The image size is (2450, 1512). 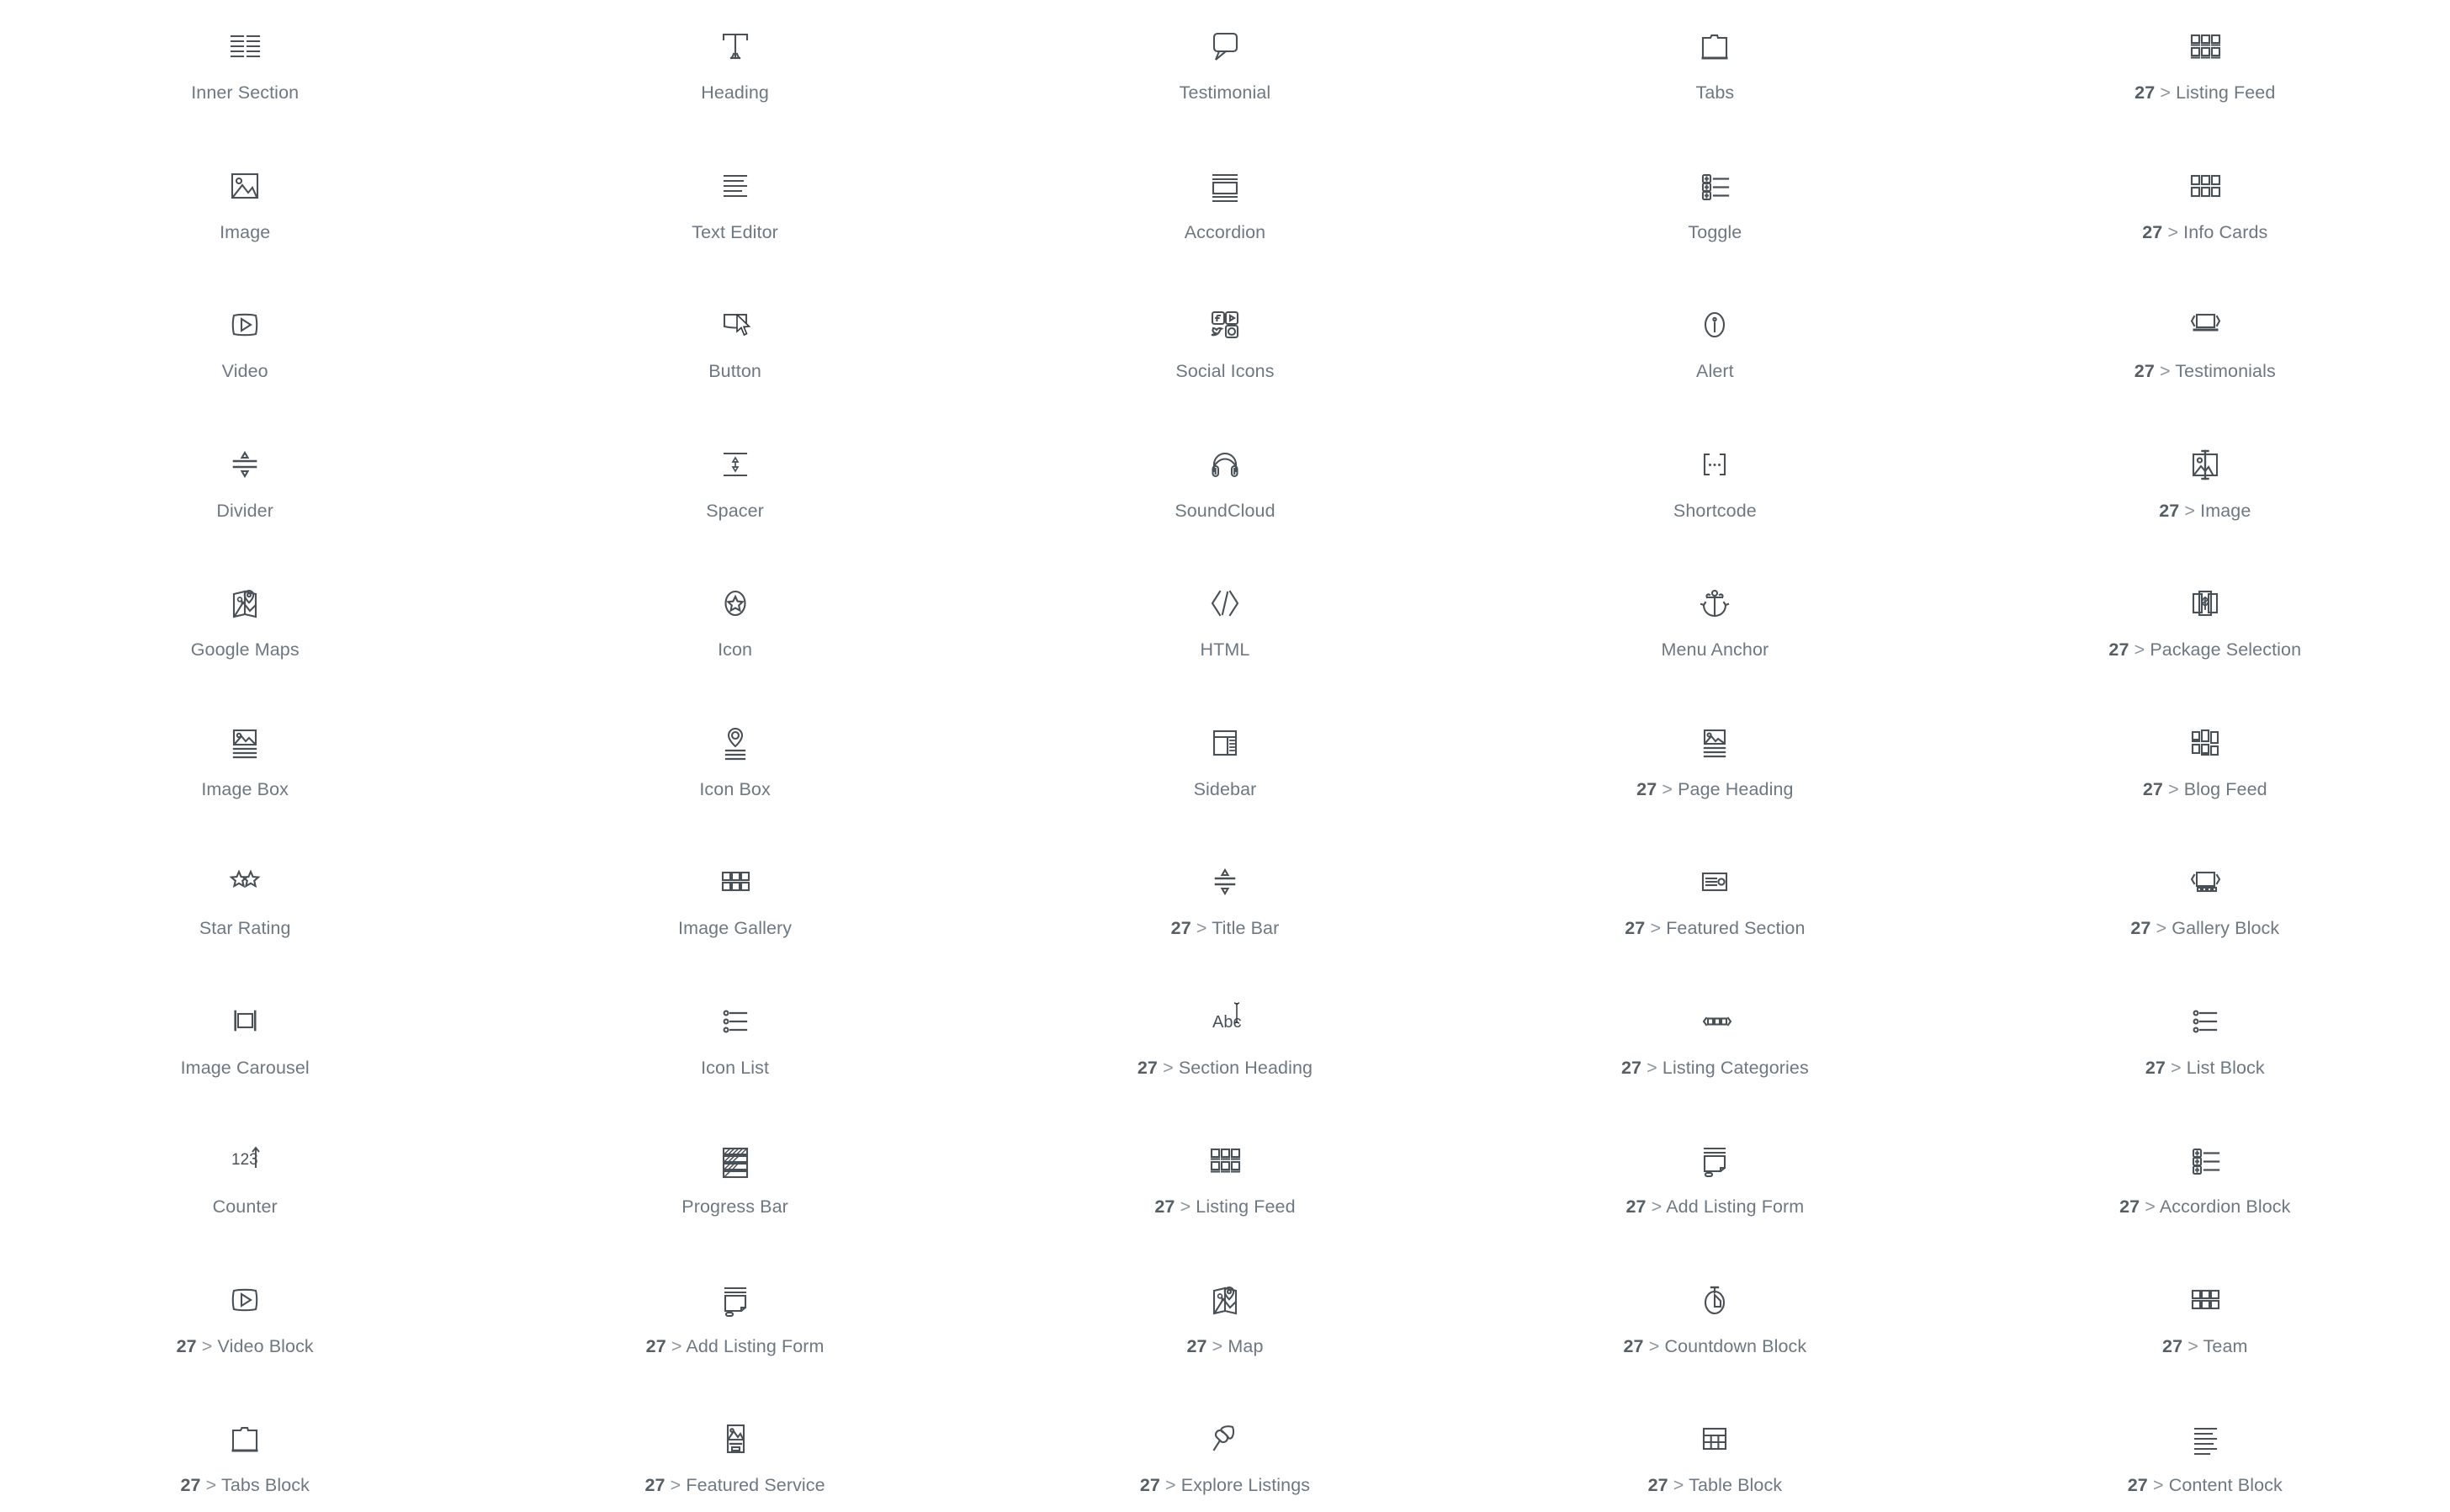 I want to click on widget-tile: Abc 27 > Section Heading, so click(x=1225, y=1047).